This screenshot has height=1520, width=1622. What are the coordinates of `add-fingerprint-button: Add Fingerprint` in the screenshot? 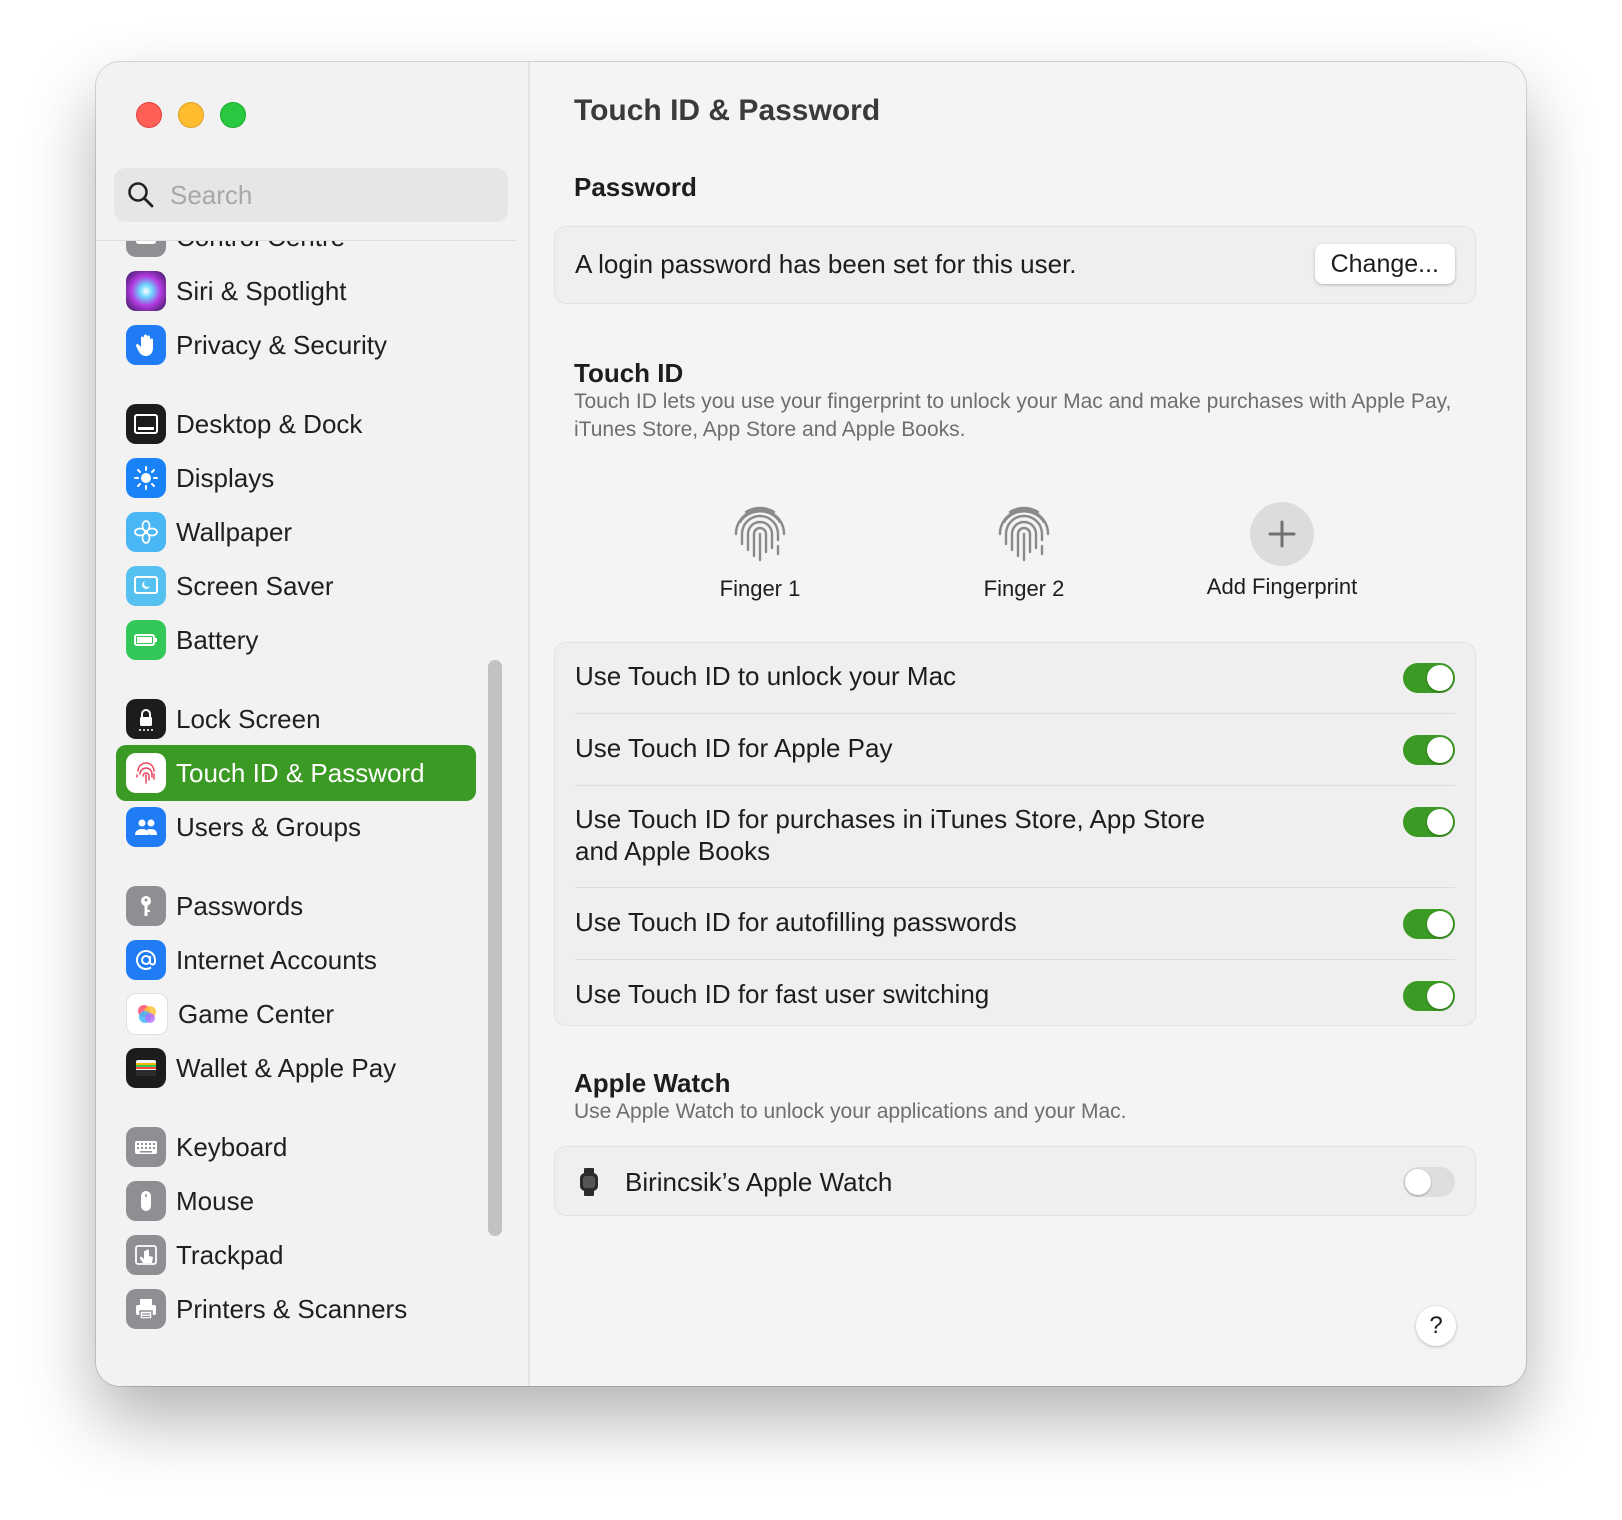 It's located at (1282, 550).